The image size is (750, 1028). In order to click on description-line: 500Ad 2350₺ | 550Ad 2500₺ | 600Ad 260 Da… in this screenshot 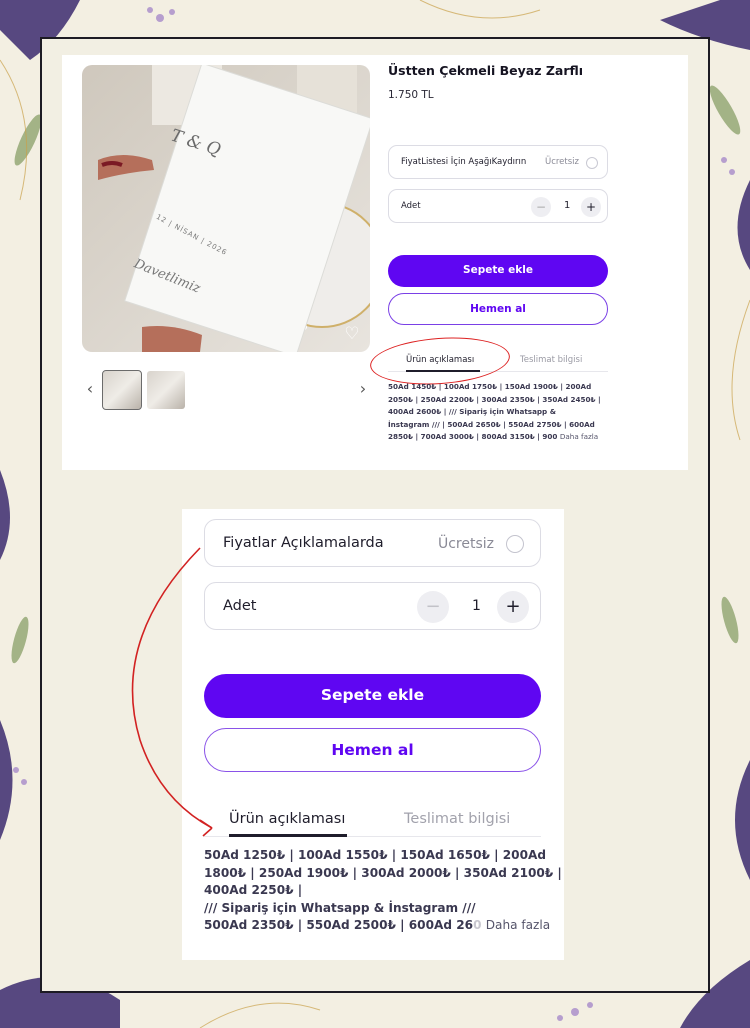, I will do `click(377, 926)`.